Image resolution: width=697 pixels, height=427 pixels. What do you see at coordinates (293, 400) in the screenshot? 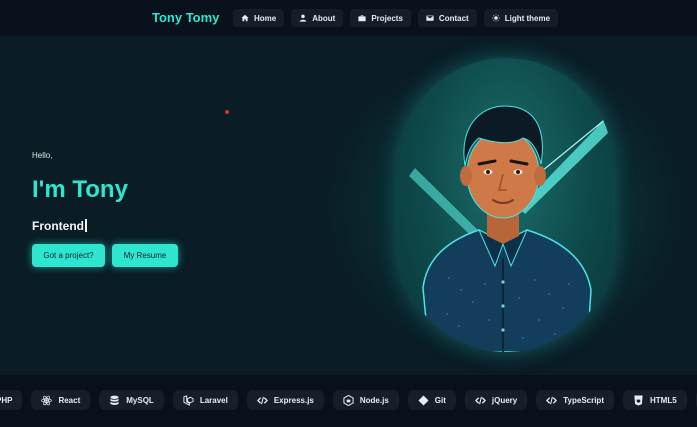
I see `skill-label-expressjs: Express.js` at bounding box center [293, 400].